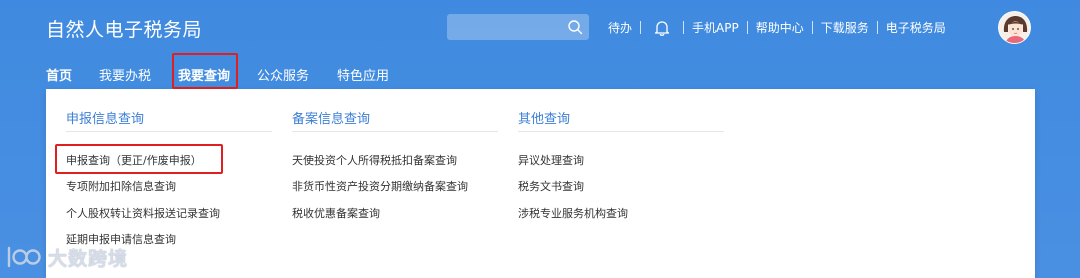 The image size is (1080, 278). Describe the element at coordinates (121, 186) in the screenshot. I see `menu-item-special-deduction-query: 专项附加扣除信息查询` at that location.